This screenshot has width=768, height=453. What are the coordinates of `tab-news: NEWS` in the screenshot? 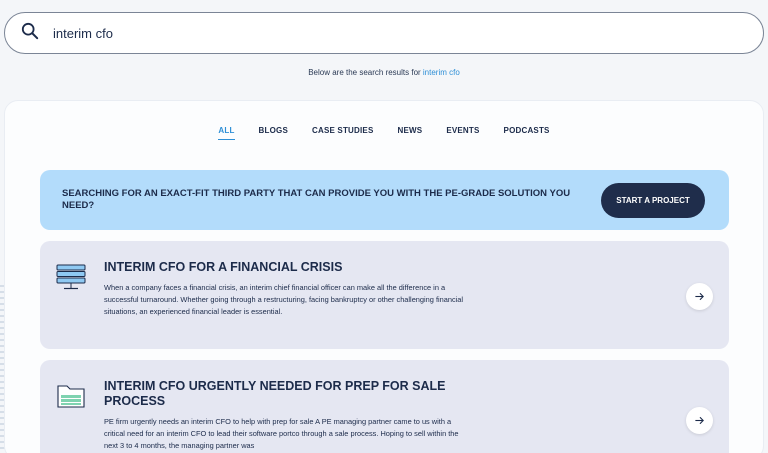 It's located at (410, 133).